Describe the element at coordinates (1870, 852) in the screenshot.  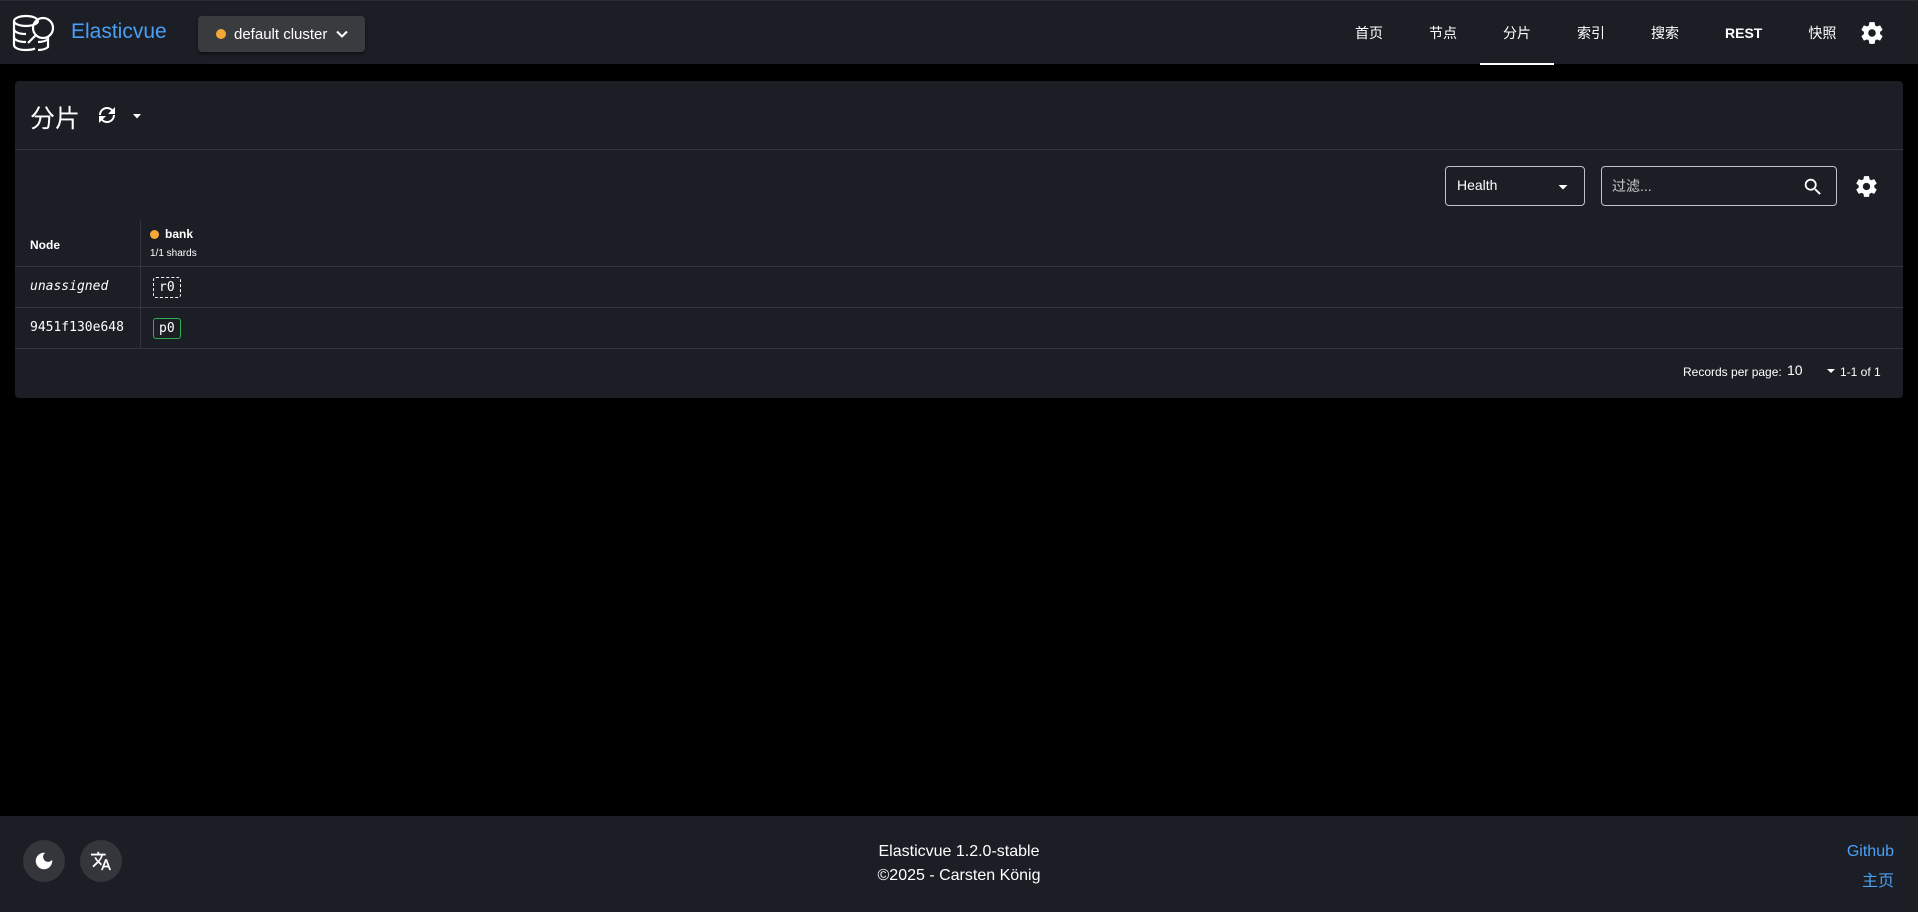
I see `github-link: Github` at that location.